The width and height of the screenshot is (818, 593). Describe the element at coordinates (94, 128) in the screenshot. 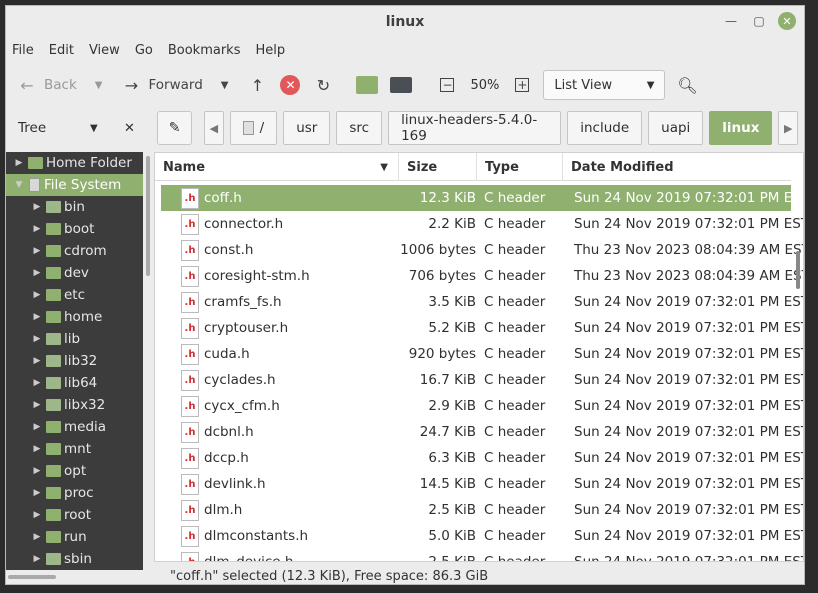

I see `side-pane-mode-dropdown-icon: ▼` at that location.